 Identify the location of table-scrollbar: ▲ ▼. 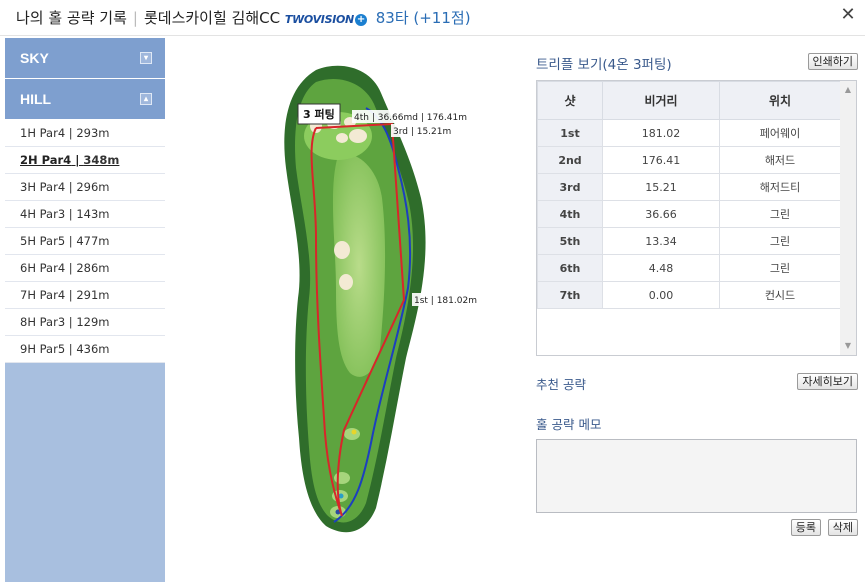
(848, 218).